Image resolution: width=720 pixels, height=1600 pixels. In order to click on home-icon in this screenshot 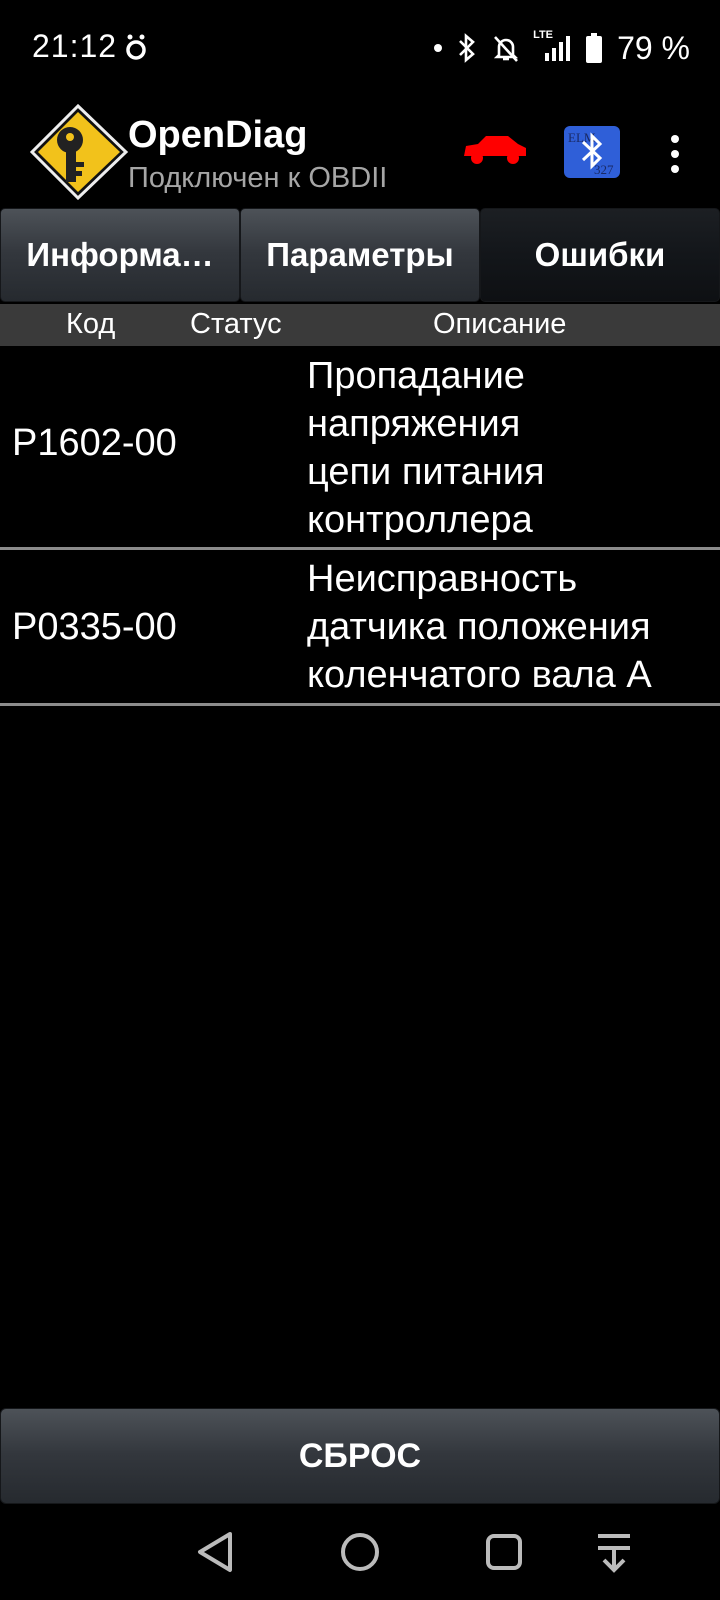, I will do `click(360, 1552)`.